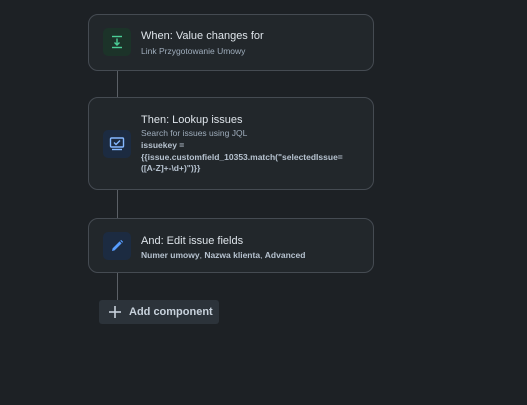 Image resolution: width=527 pixels, height=405 pixels. Describe the element at coordinates (192, 241) in the screenshot. I see `edit-title: And: Edit issue fields` at that location.